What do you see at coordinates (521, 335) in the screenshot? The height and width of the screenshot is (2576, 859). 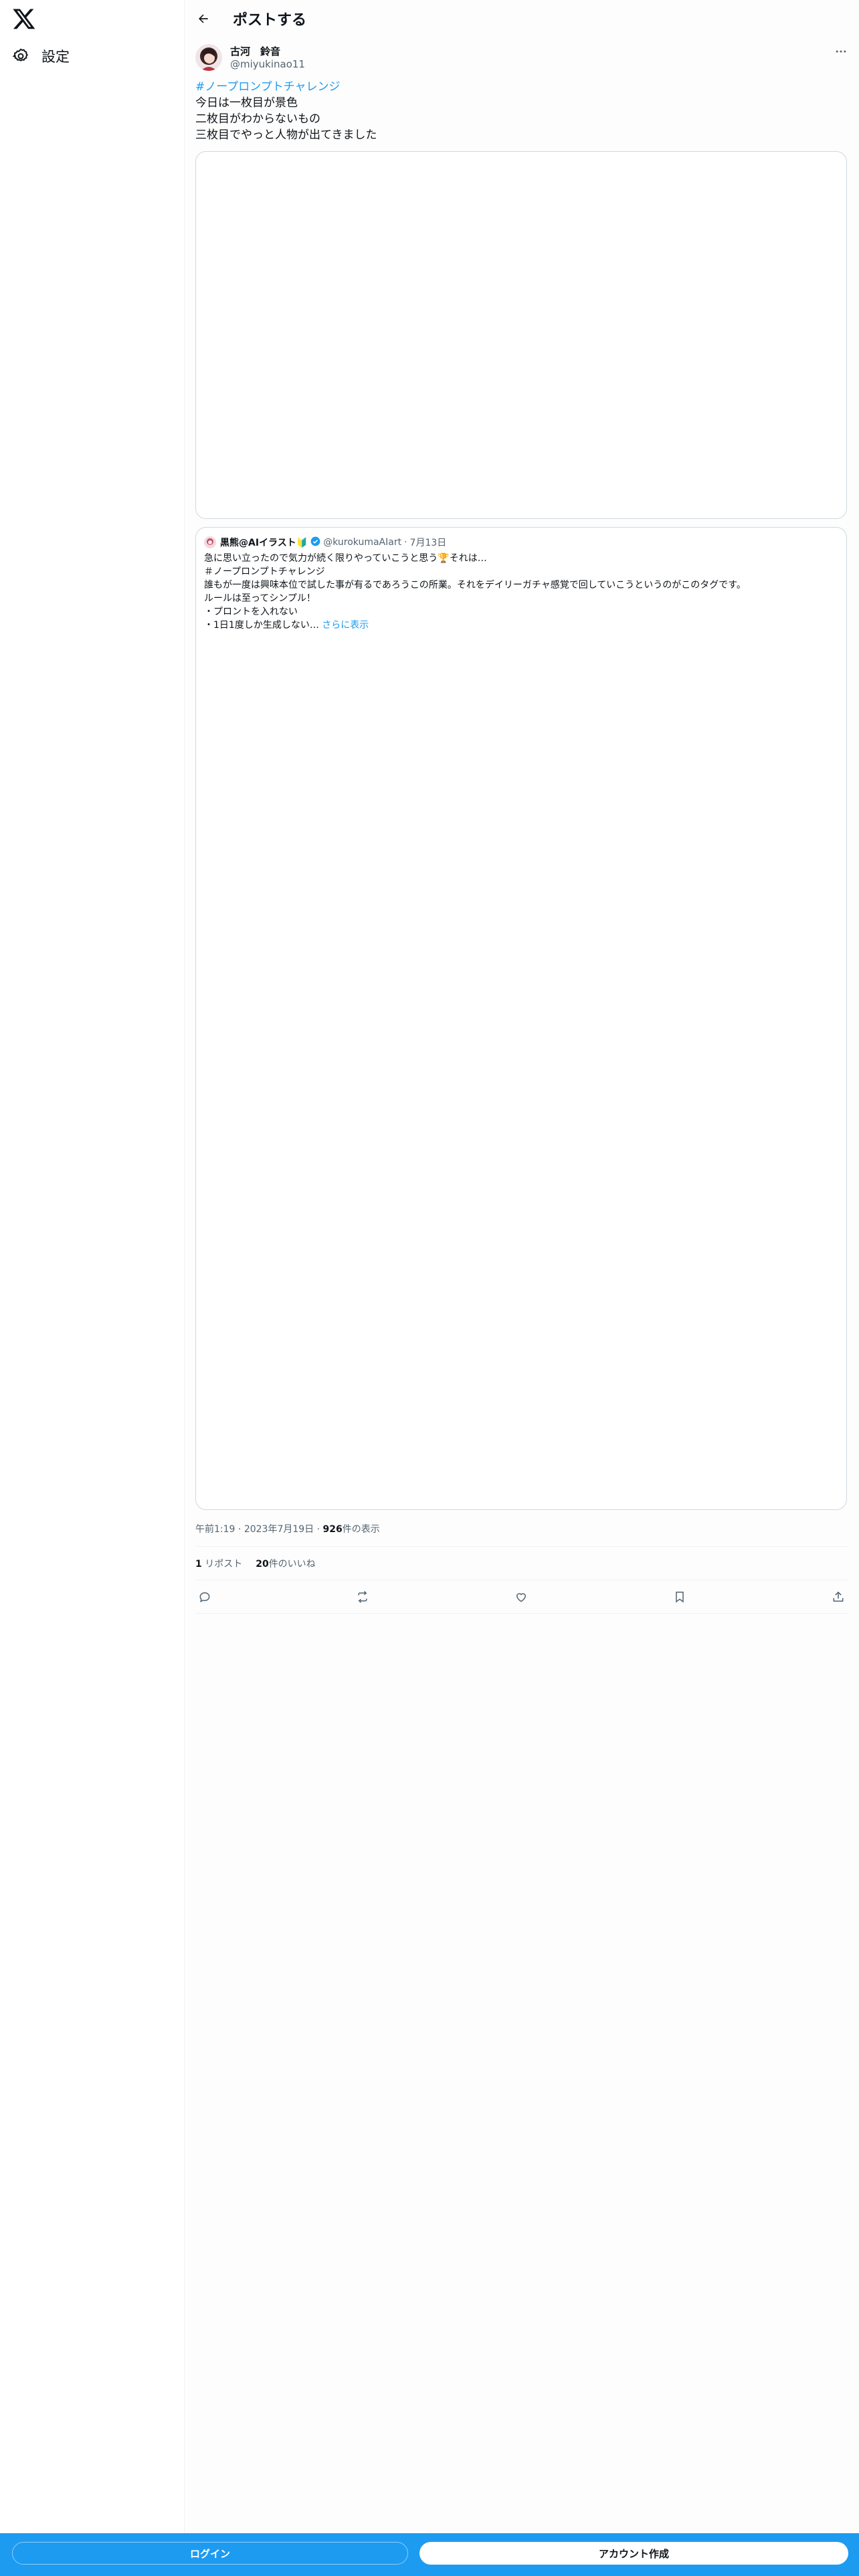 I see `post-media` at bounding box center [521, 335].